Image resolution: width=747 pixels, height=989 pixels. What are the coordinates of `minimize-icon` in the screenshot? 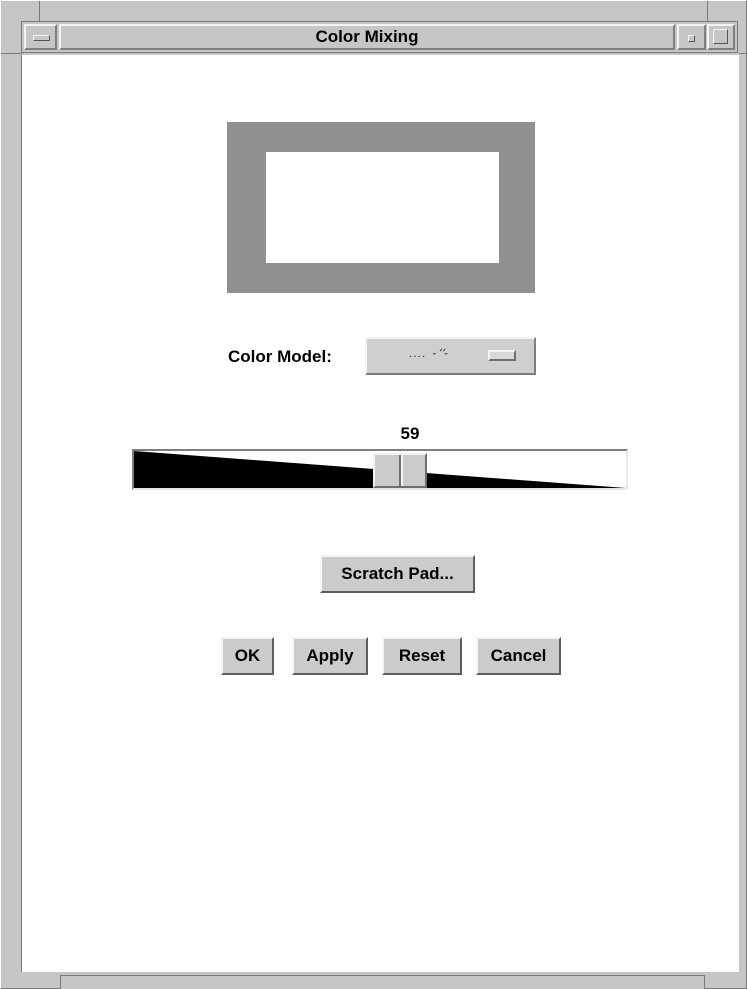 It's located at (691, 38).